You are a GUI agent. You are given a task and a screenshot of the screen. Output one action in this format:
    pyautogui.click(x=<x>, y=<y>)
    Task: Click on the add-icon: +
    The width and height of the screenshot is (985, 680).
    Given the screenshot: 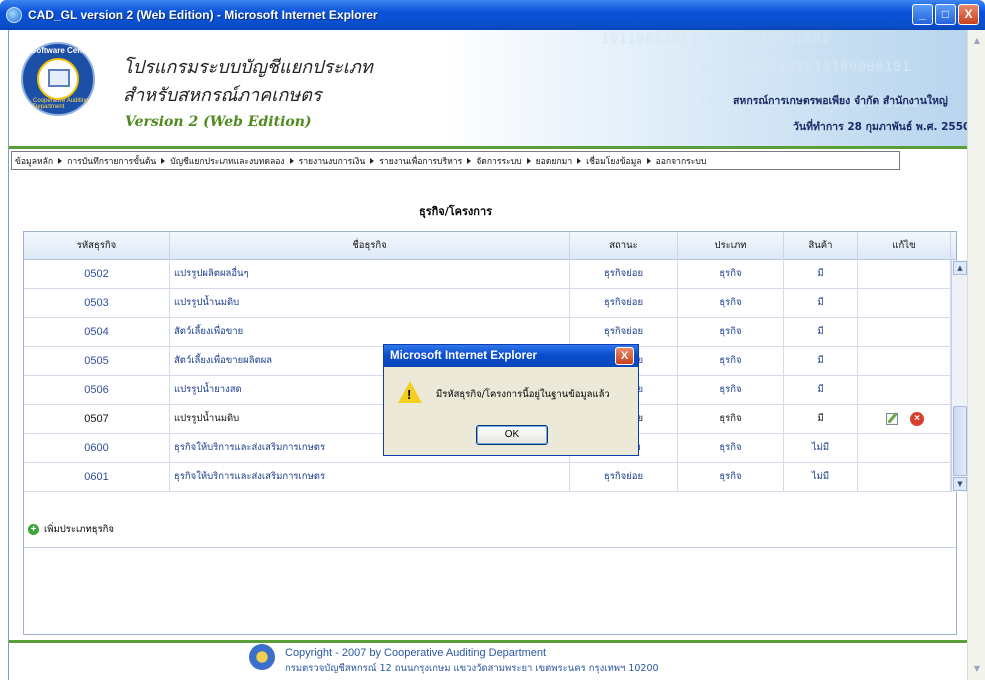 What is the action you would take?
    pyautogui.click(x=33, y=529)
    